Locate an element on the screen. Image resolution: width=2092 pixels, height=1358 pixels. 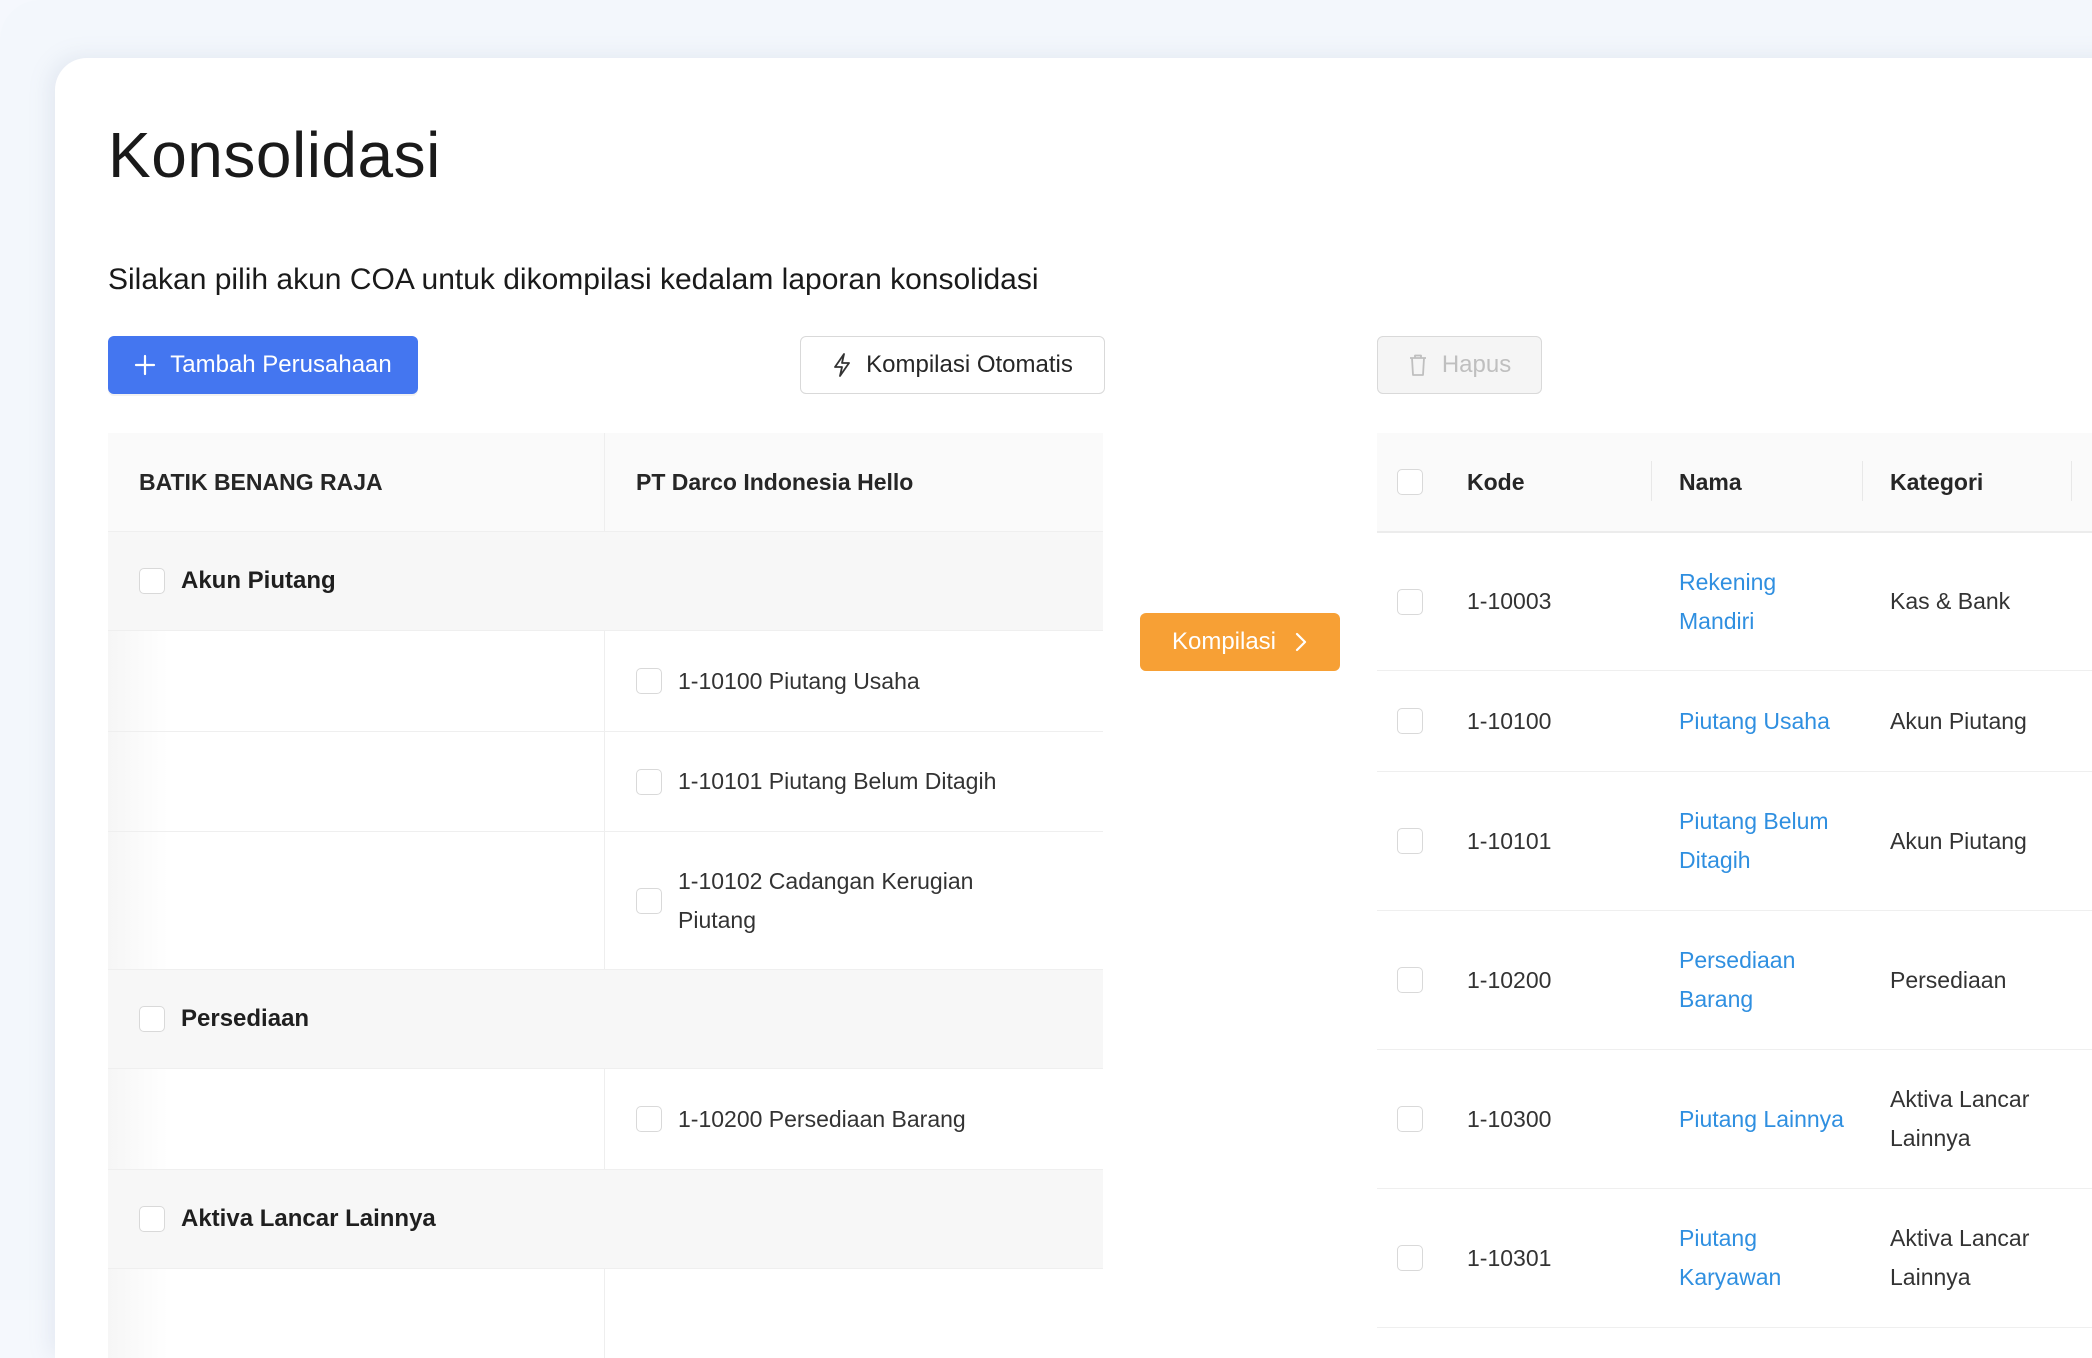
chevron-right-icon is located at coordinates (1301, 642).